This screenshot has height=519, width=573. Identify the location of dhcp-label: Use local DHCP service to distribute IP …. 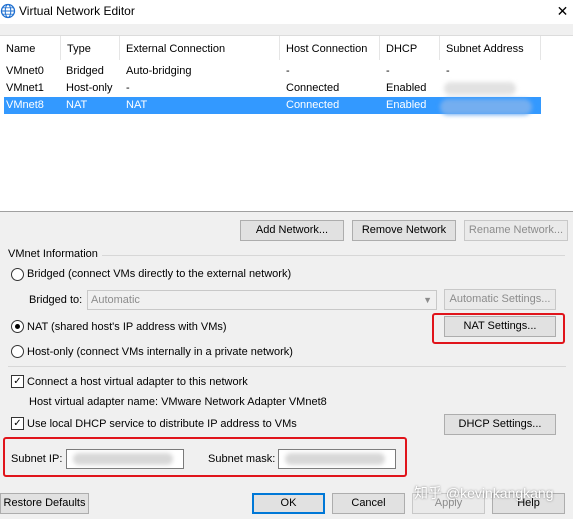
(162, 424).